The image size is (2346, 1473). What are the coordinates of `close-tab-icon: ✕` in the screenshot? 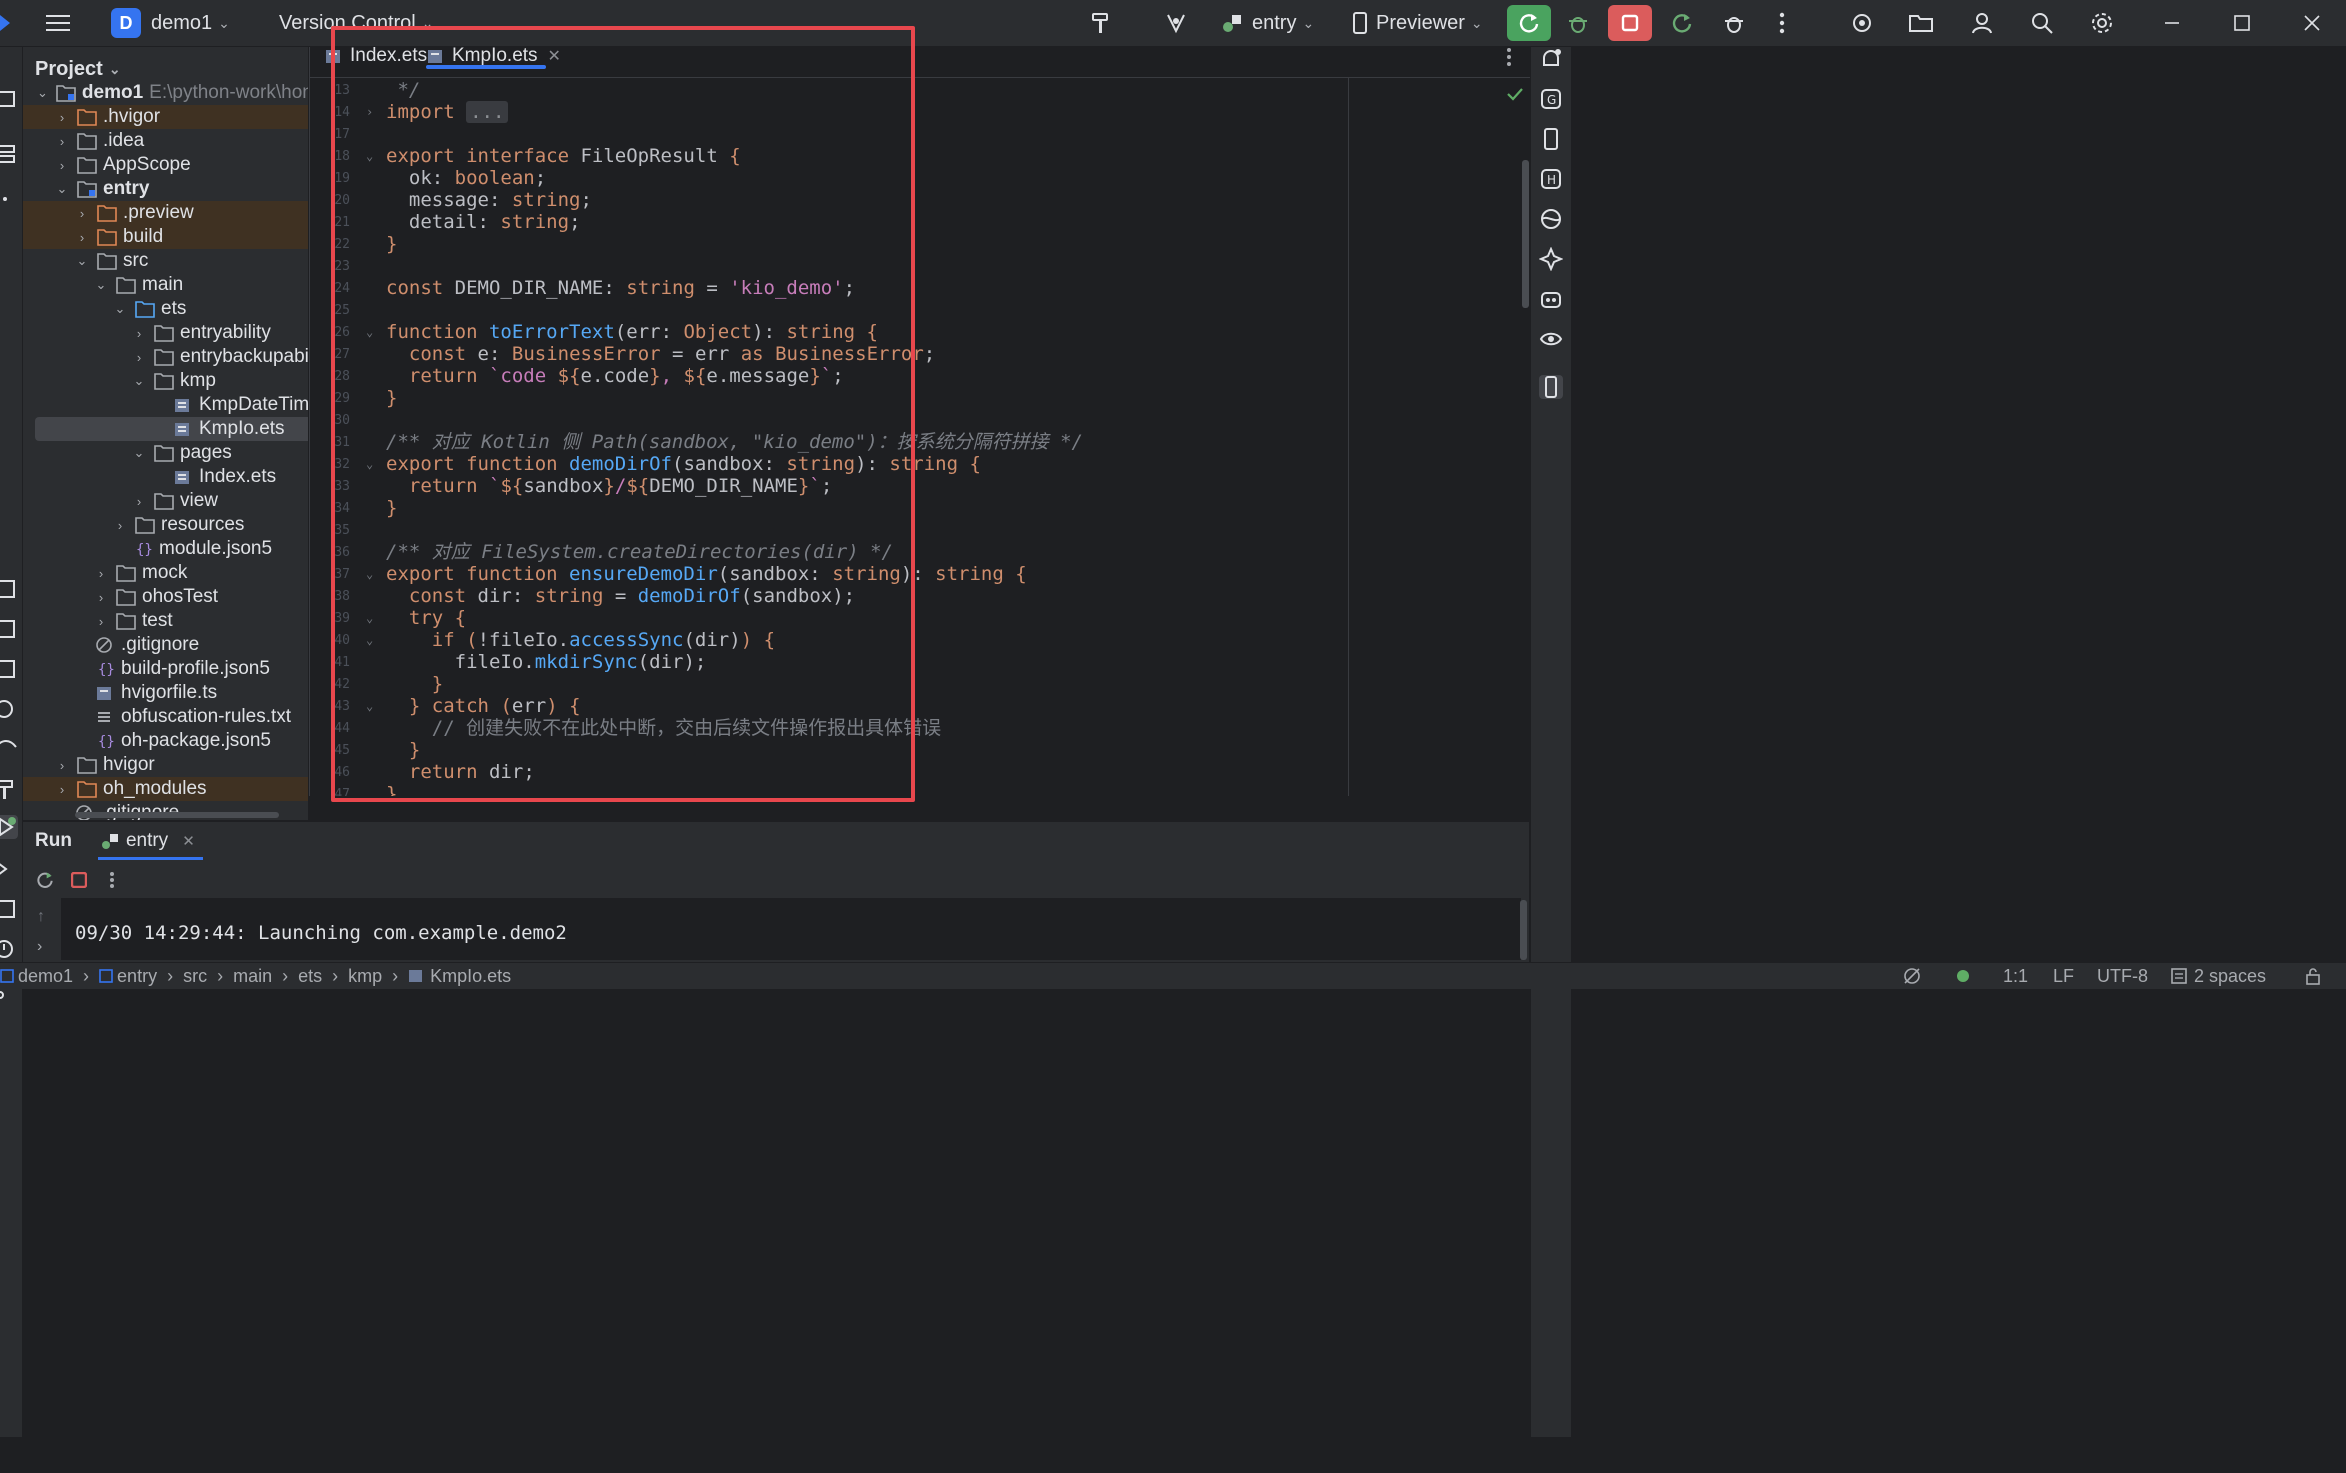 It's located at (188, 841).